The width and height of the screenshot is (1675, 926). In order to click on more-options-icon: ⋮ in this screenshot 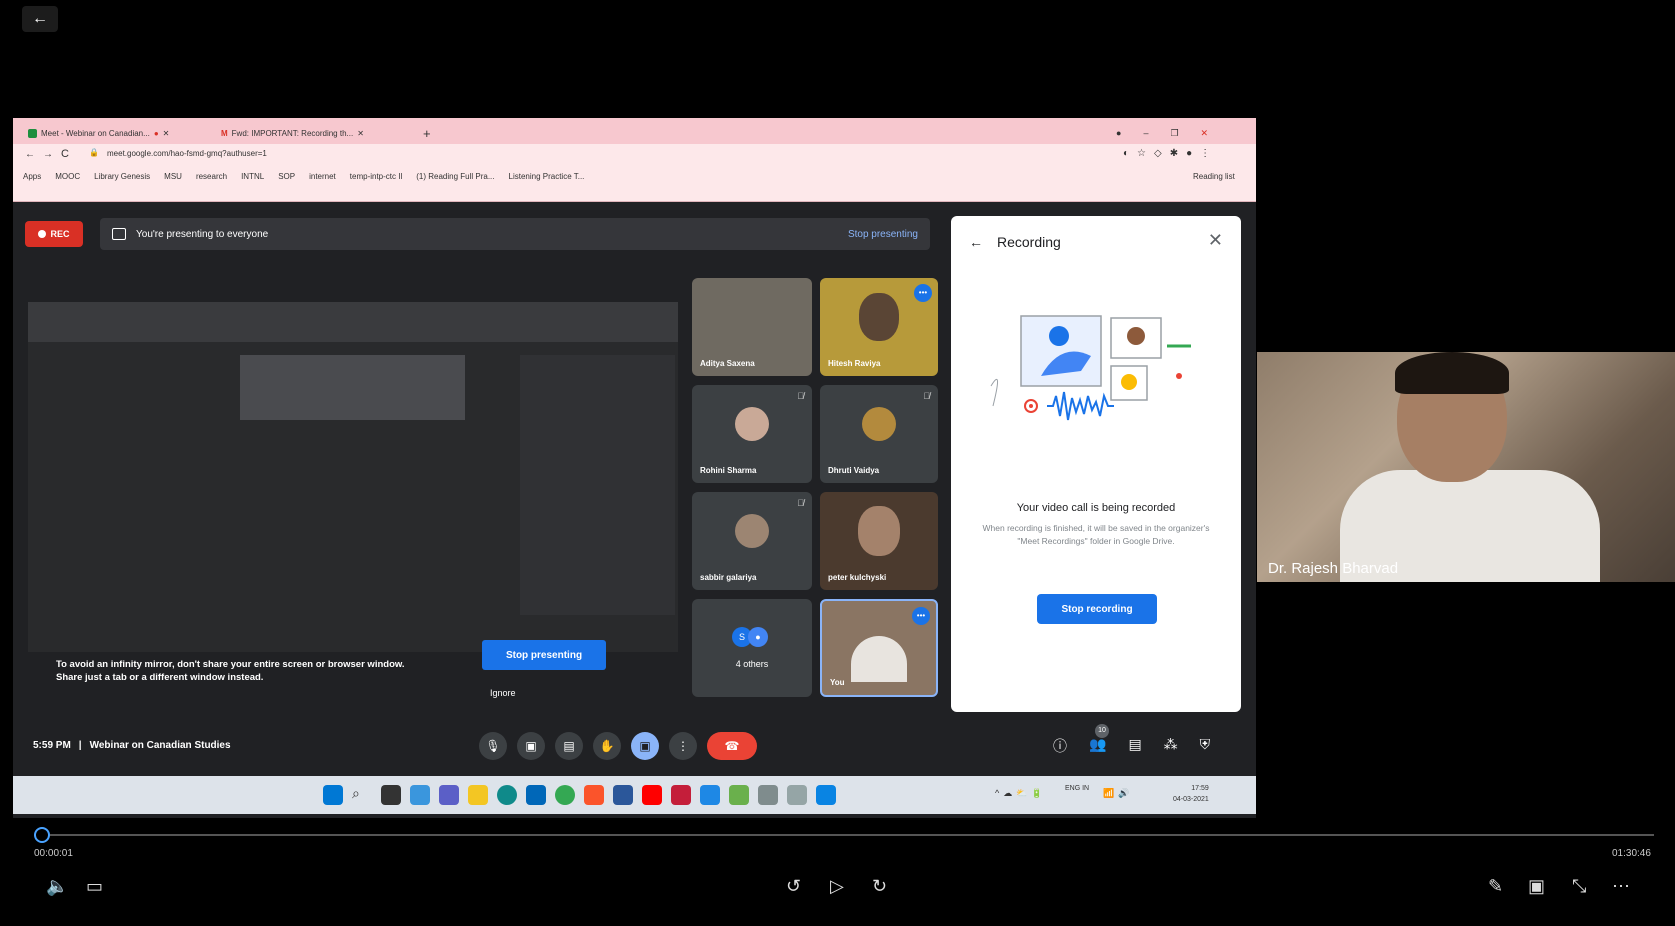, I will do `click(683, 746)`.